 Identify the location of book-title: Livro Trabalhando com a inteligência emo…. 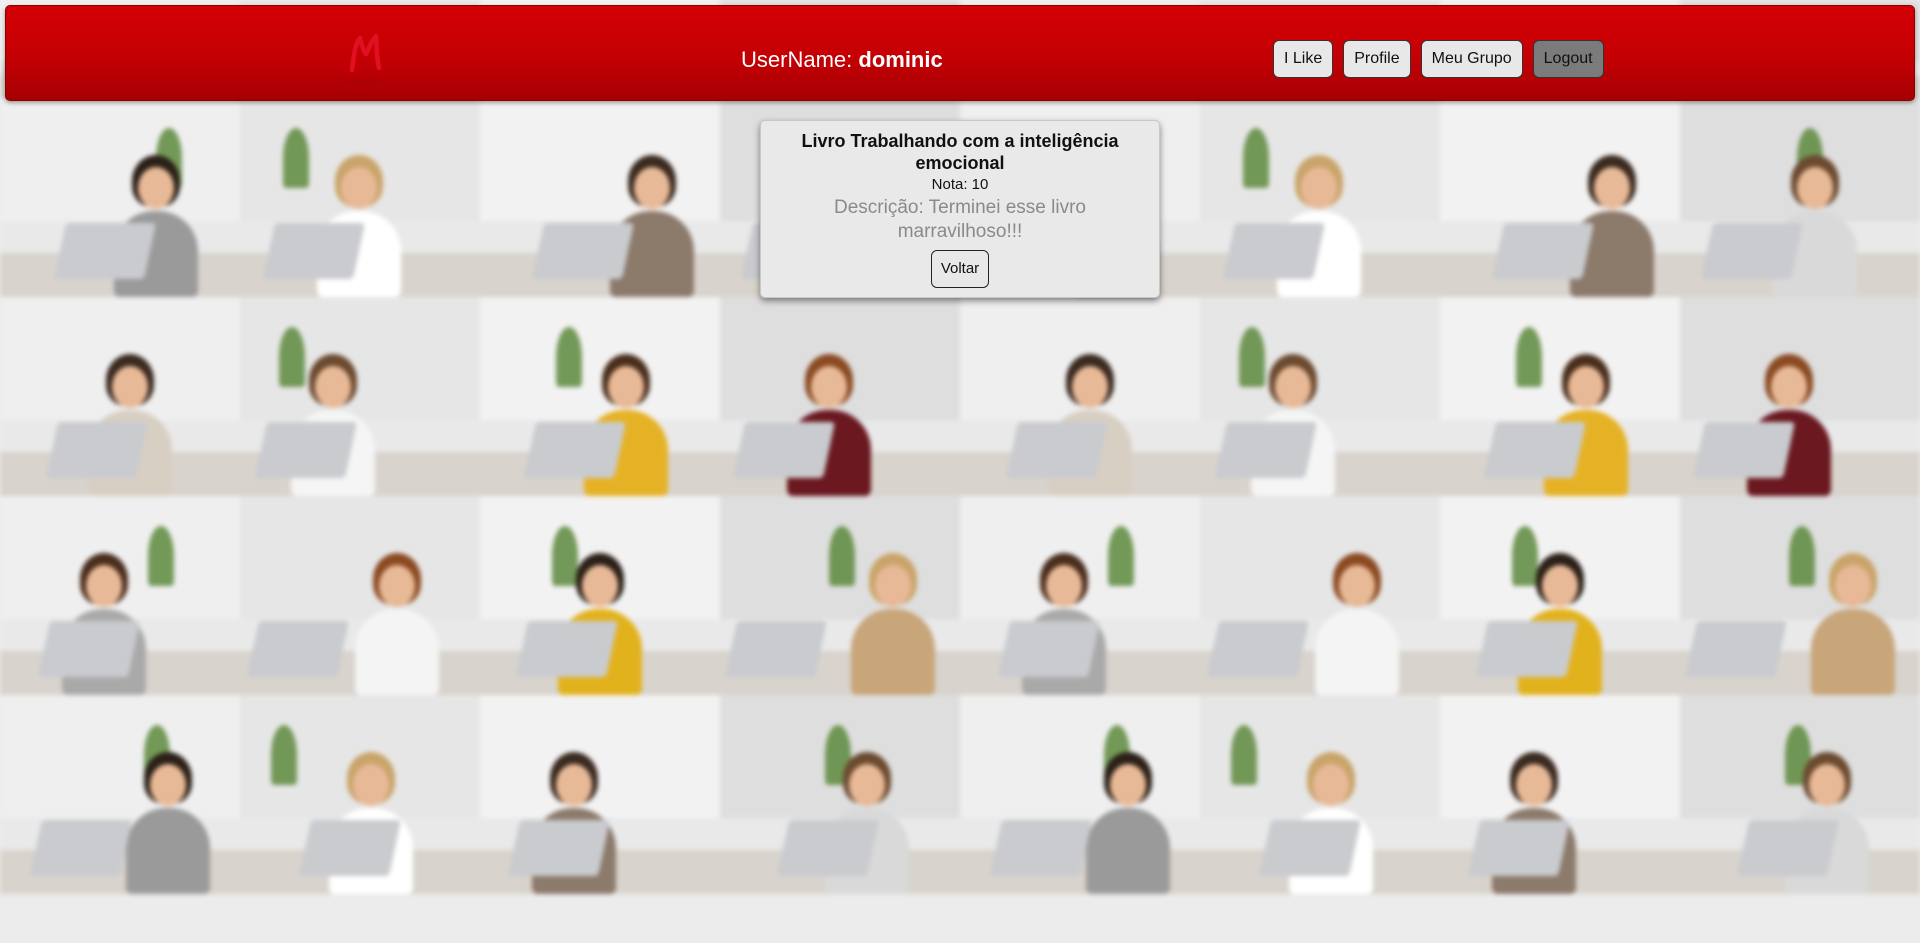
(960, 152).